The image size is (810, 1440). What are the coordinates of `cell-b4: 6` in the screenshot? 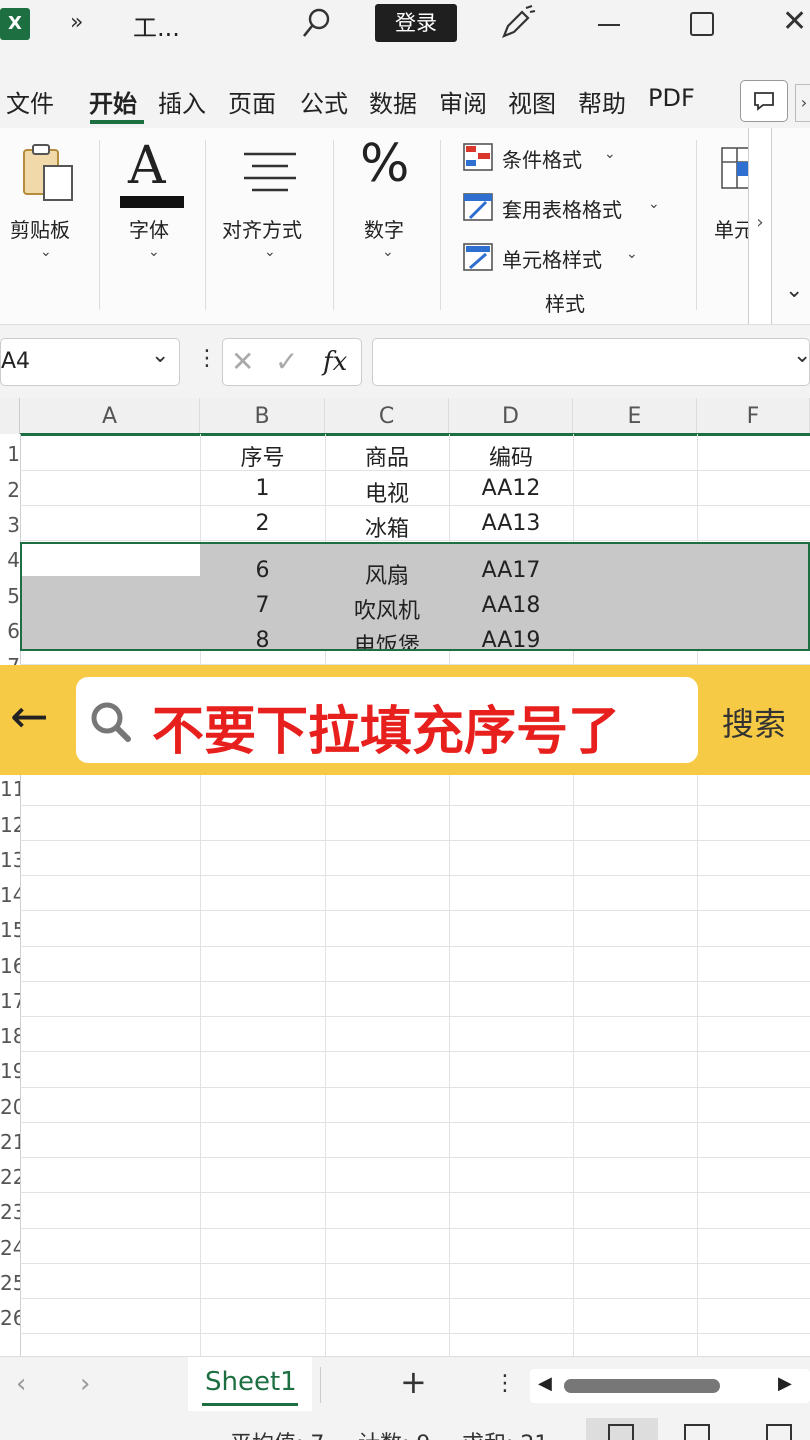 It's located at (262, 570).